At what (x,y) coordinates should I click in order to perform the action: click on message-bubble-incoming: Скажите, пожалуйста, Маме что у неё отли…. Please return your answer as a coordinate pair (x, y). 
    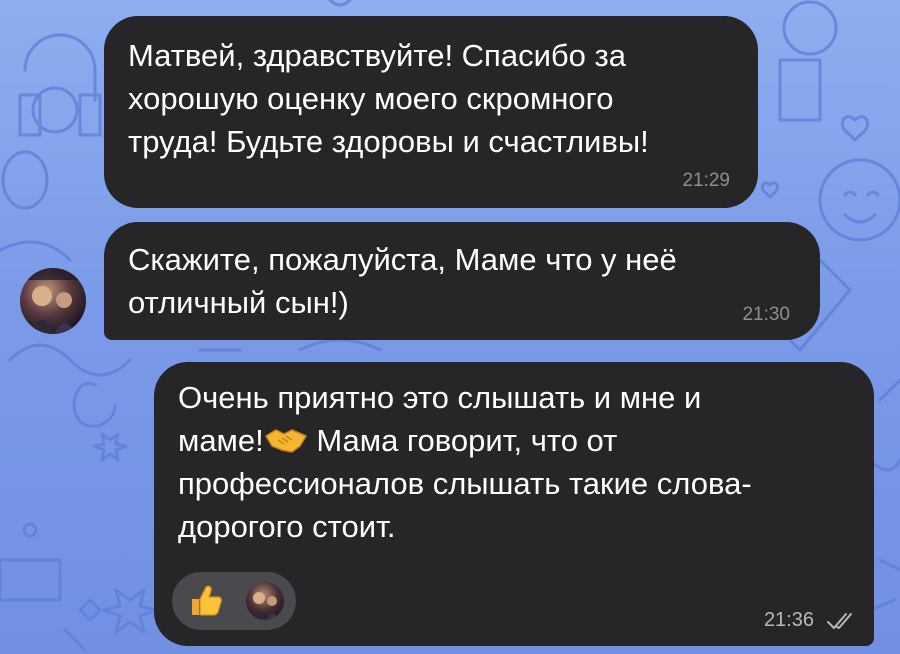
    Looking at the image, I should click on (462, 281).